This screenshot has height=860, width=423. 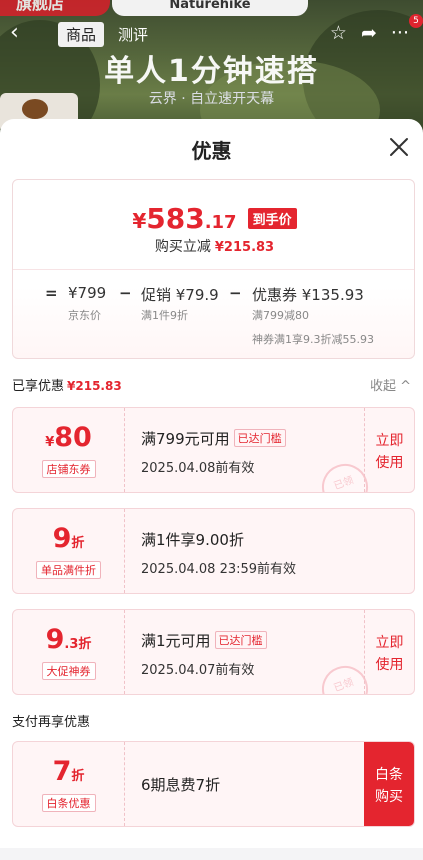 What do you see at coordinates (220, 222) in the screenshot?
I see `price-decimal: .17` at bounding box center [220, 222].